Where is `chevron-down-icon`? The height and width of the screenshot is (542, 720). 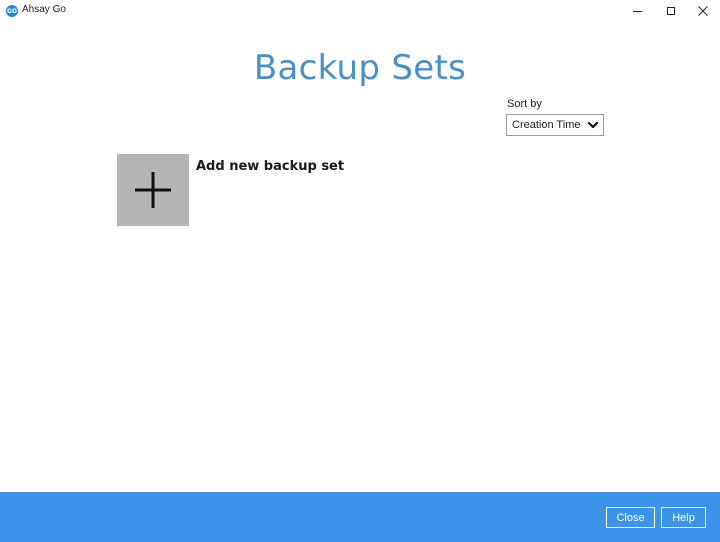 chevron-down-icon is located at coordinates (593, 125).